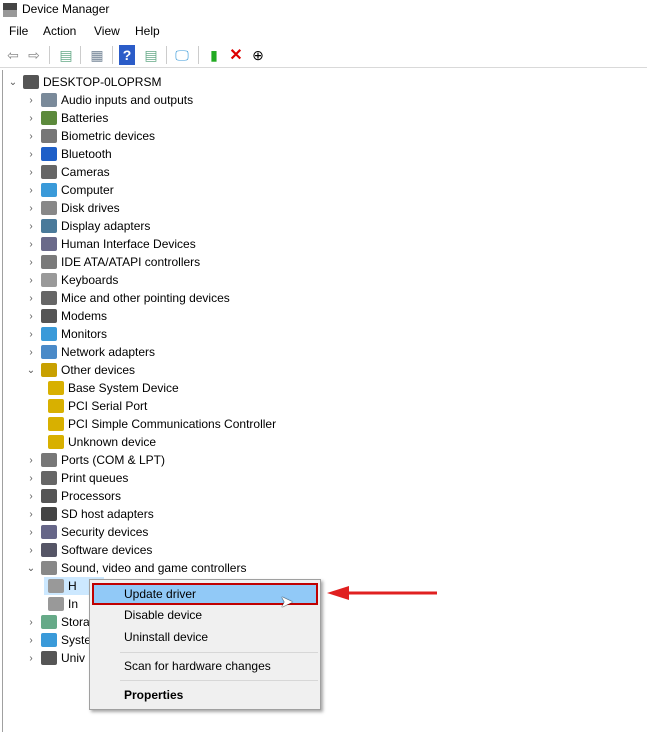 The height and width of the screenshot is (732, 647). I want to click on sd-icon, so click(49, 514).